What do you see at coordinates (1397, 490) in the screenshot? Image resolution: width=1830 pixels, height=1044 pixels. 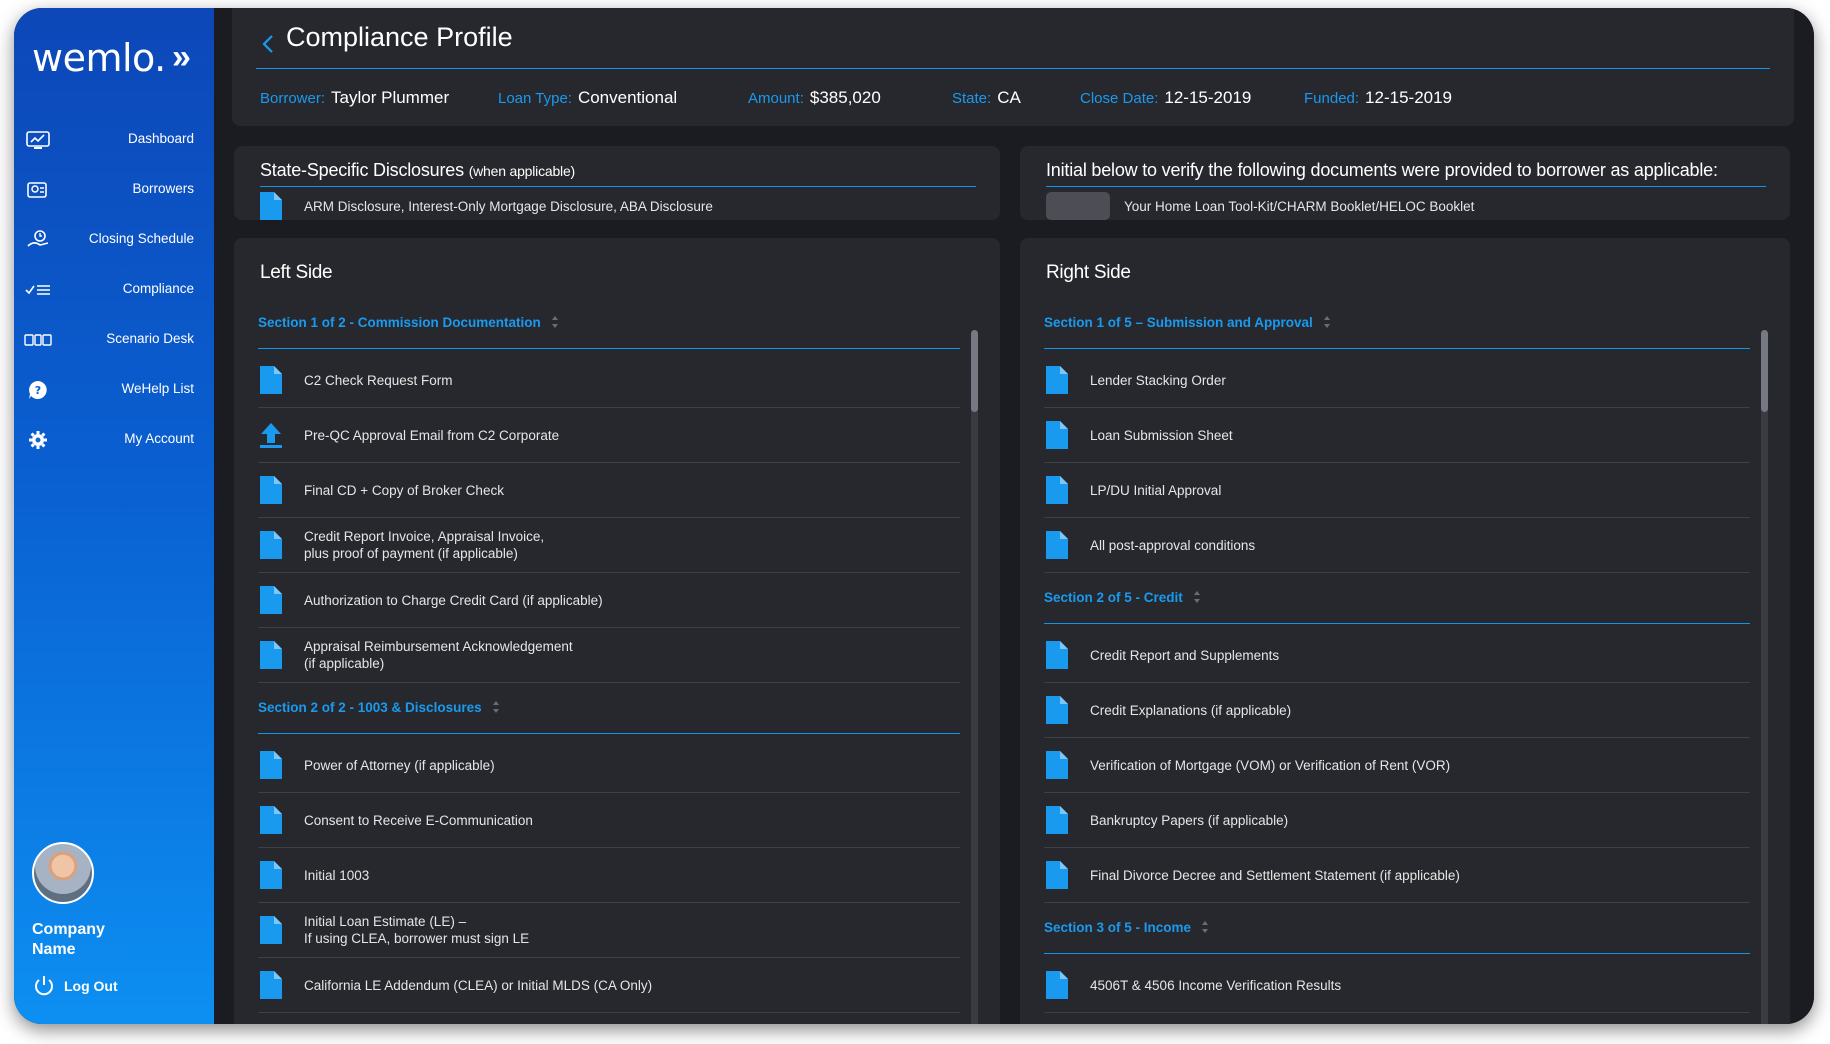 I see `document-row: LP/DU Initial Approval` at bounding box center [1397, 490].